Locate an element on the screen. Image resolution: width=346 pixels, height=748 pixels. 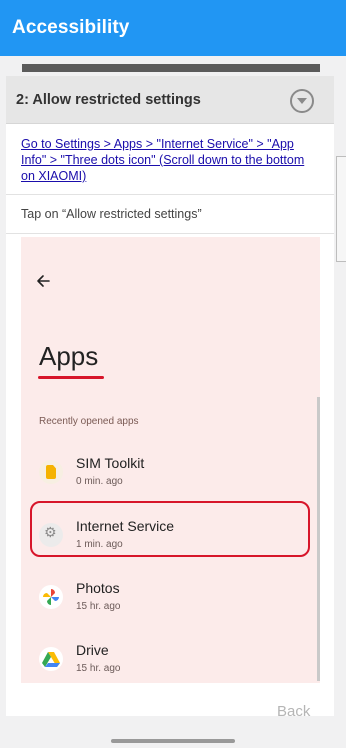
step-header: 2: Allow restricted settings is located at coordinates (170, 100).